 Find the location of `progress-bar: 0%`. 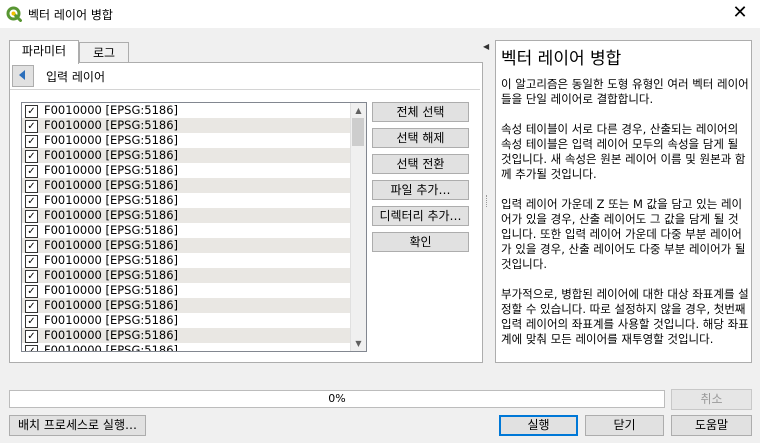

progress-bar: 0% is located at coordinates (337, 399).